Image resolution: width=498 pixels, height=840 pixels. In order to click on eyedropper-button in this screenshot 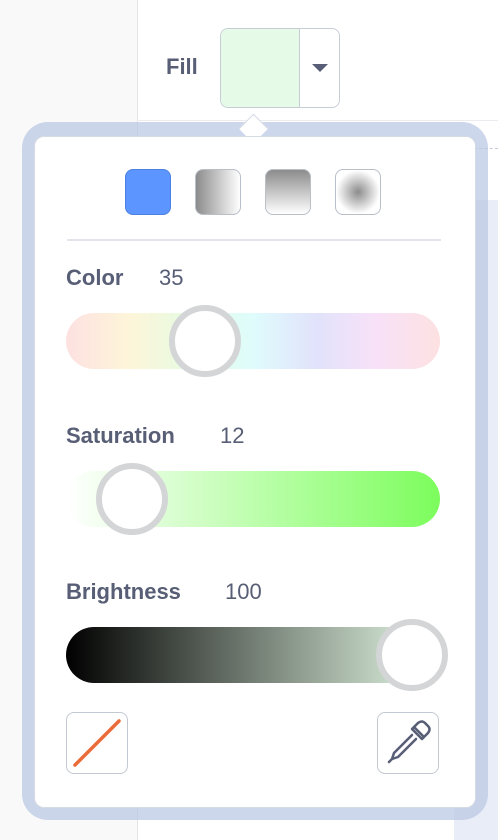, I will do `click(408, 743)`.